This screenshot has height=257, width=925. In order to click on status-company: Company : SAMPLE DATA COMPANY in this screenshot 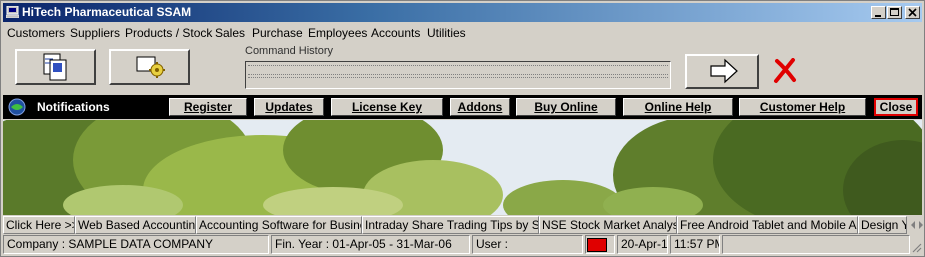, I will do `click(136, 244)`.